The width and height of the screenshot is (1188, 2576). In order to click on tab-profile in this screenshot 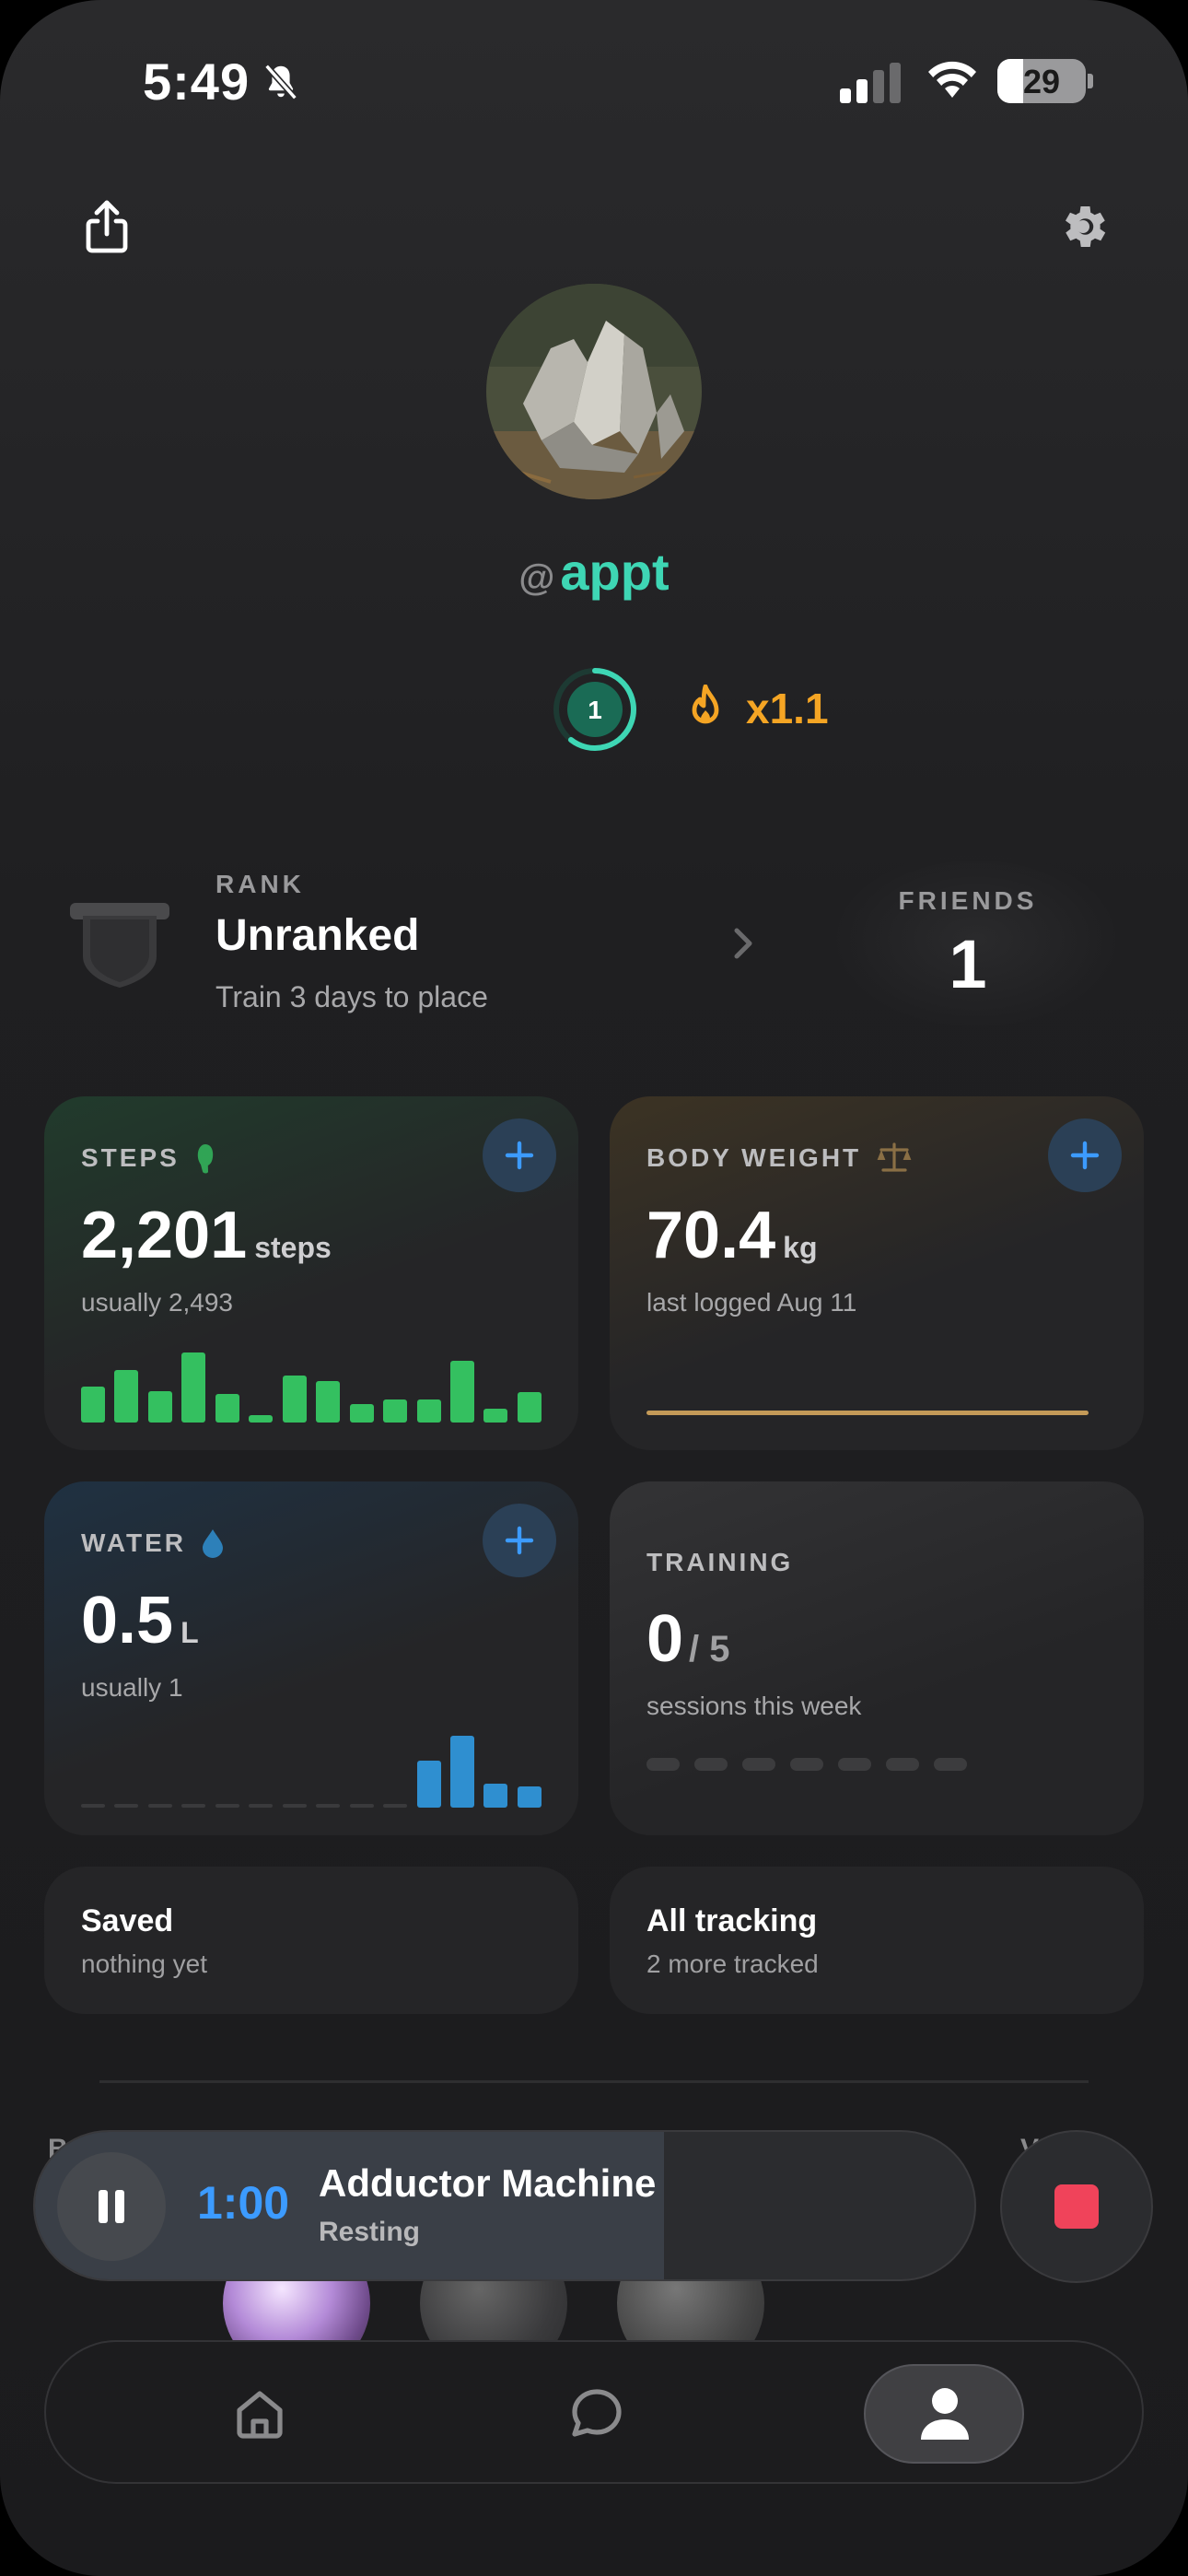, I will do `click(945, 2414)`.